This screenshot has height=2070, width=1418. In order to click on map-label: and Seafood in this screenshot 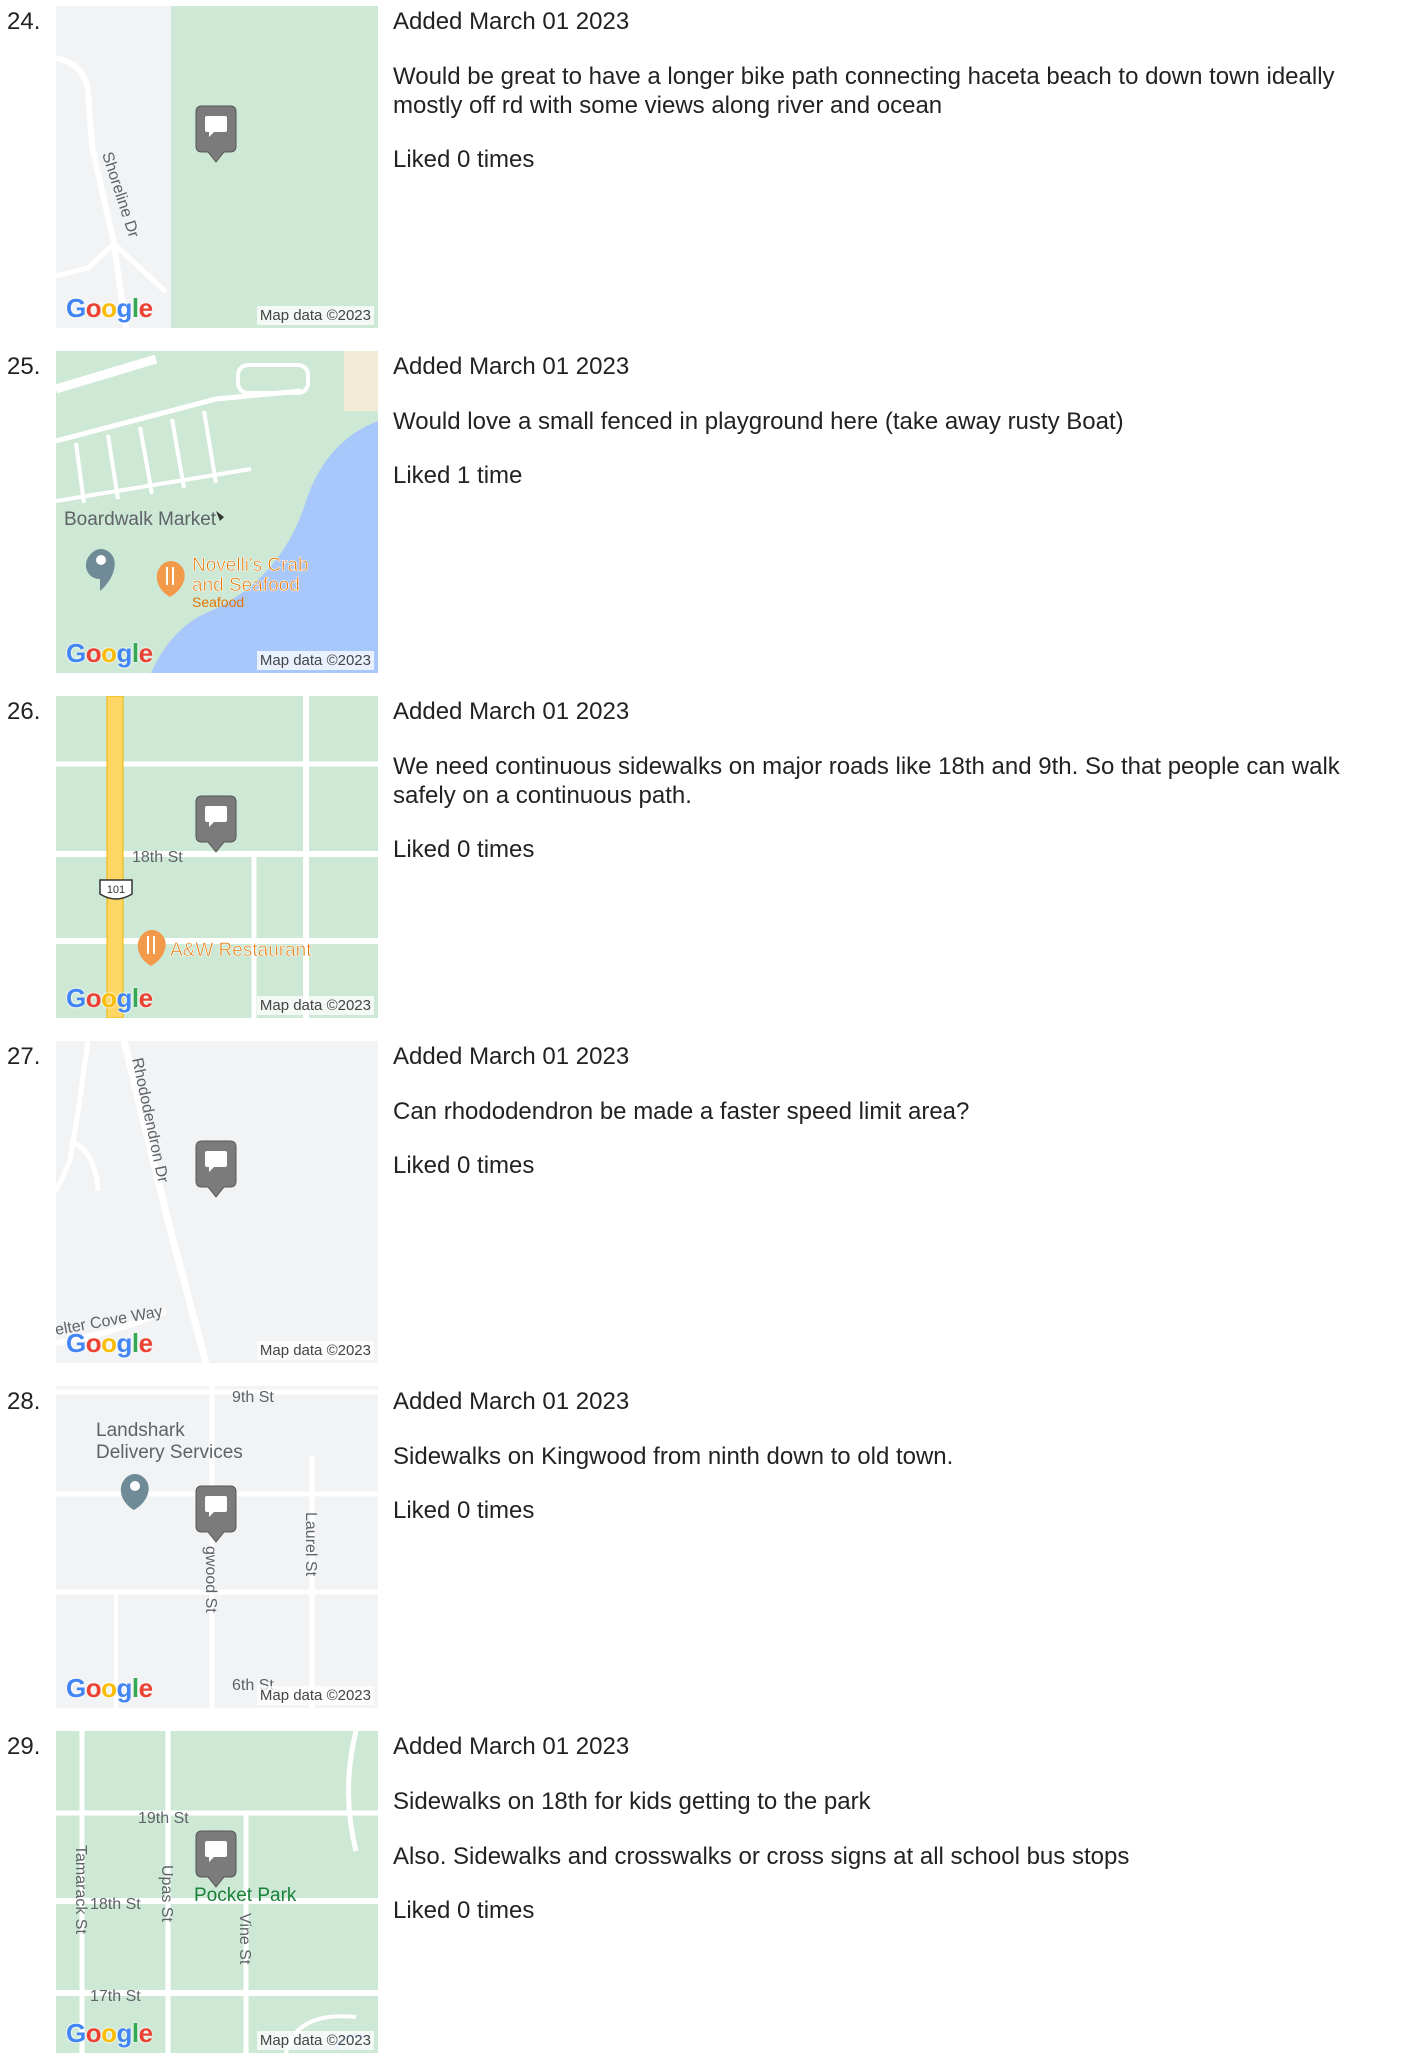, I will do `click(246, 585)`.